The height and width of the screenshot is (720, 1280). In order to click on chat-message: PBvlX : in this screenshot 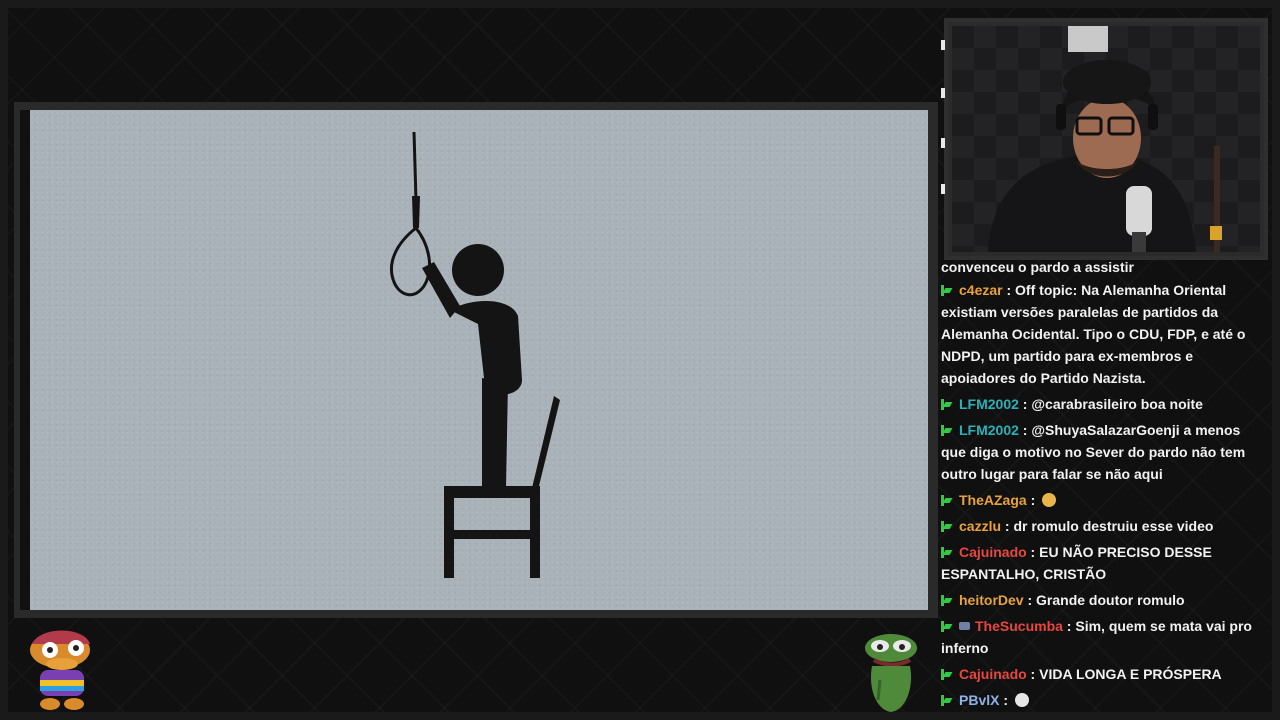, I will do `click(1105, 700)`.